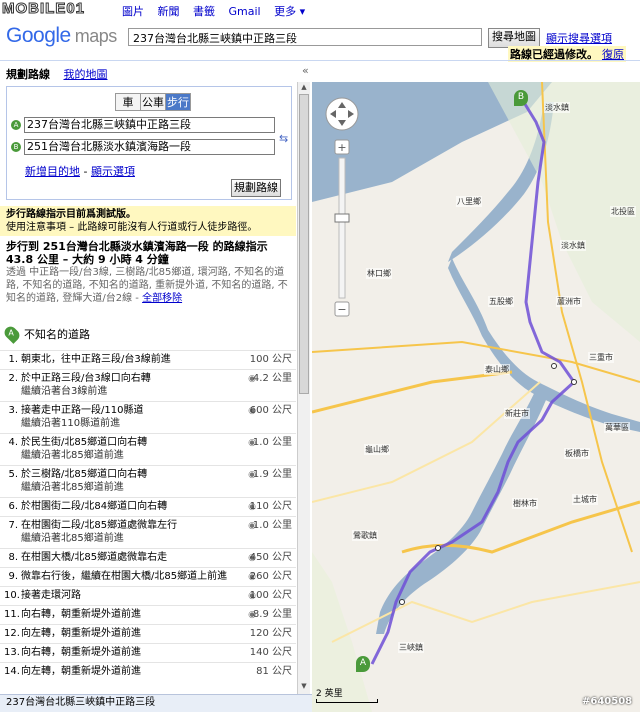  What do you see at coordinates (304, 244) in the screenshot?
I see `scroll-thumb` at bounding box center [304, 244].